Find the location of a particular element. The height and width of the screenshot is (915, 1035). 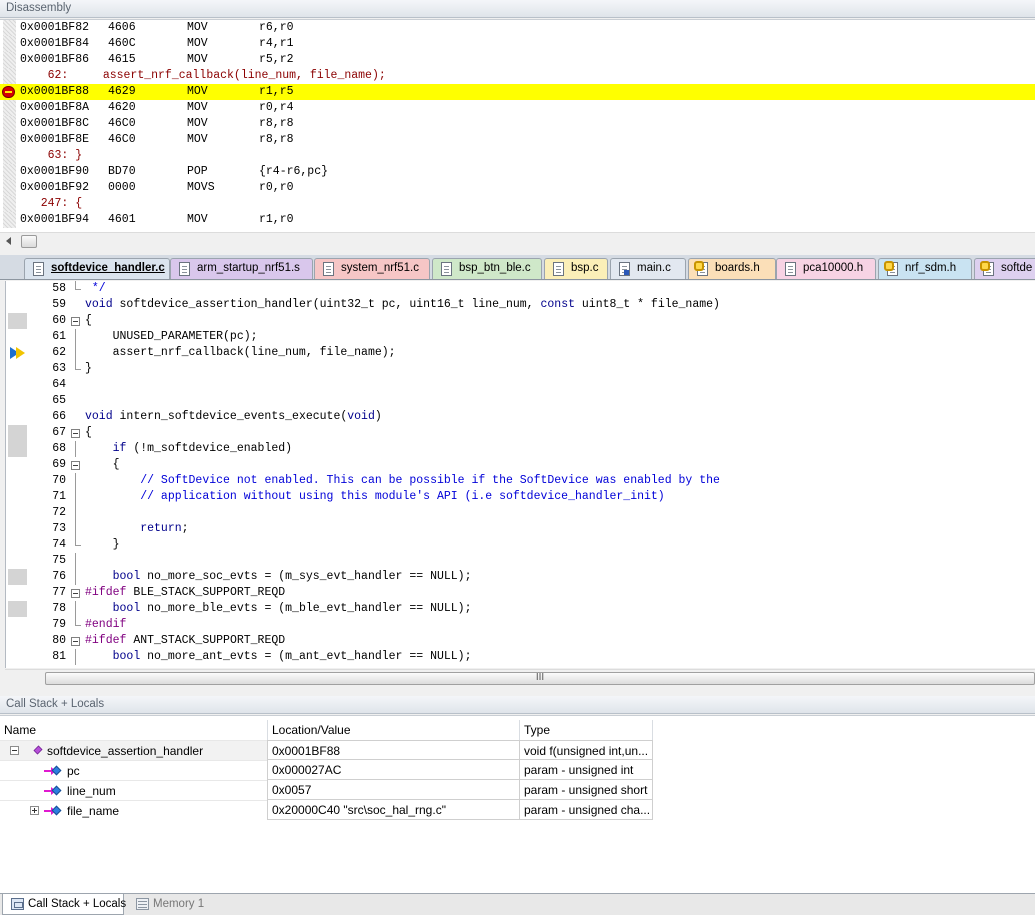

editor-scroll-thumb: III is located at coordinates (540, 678).